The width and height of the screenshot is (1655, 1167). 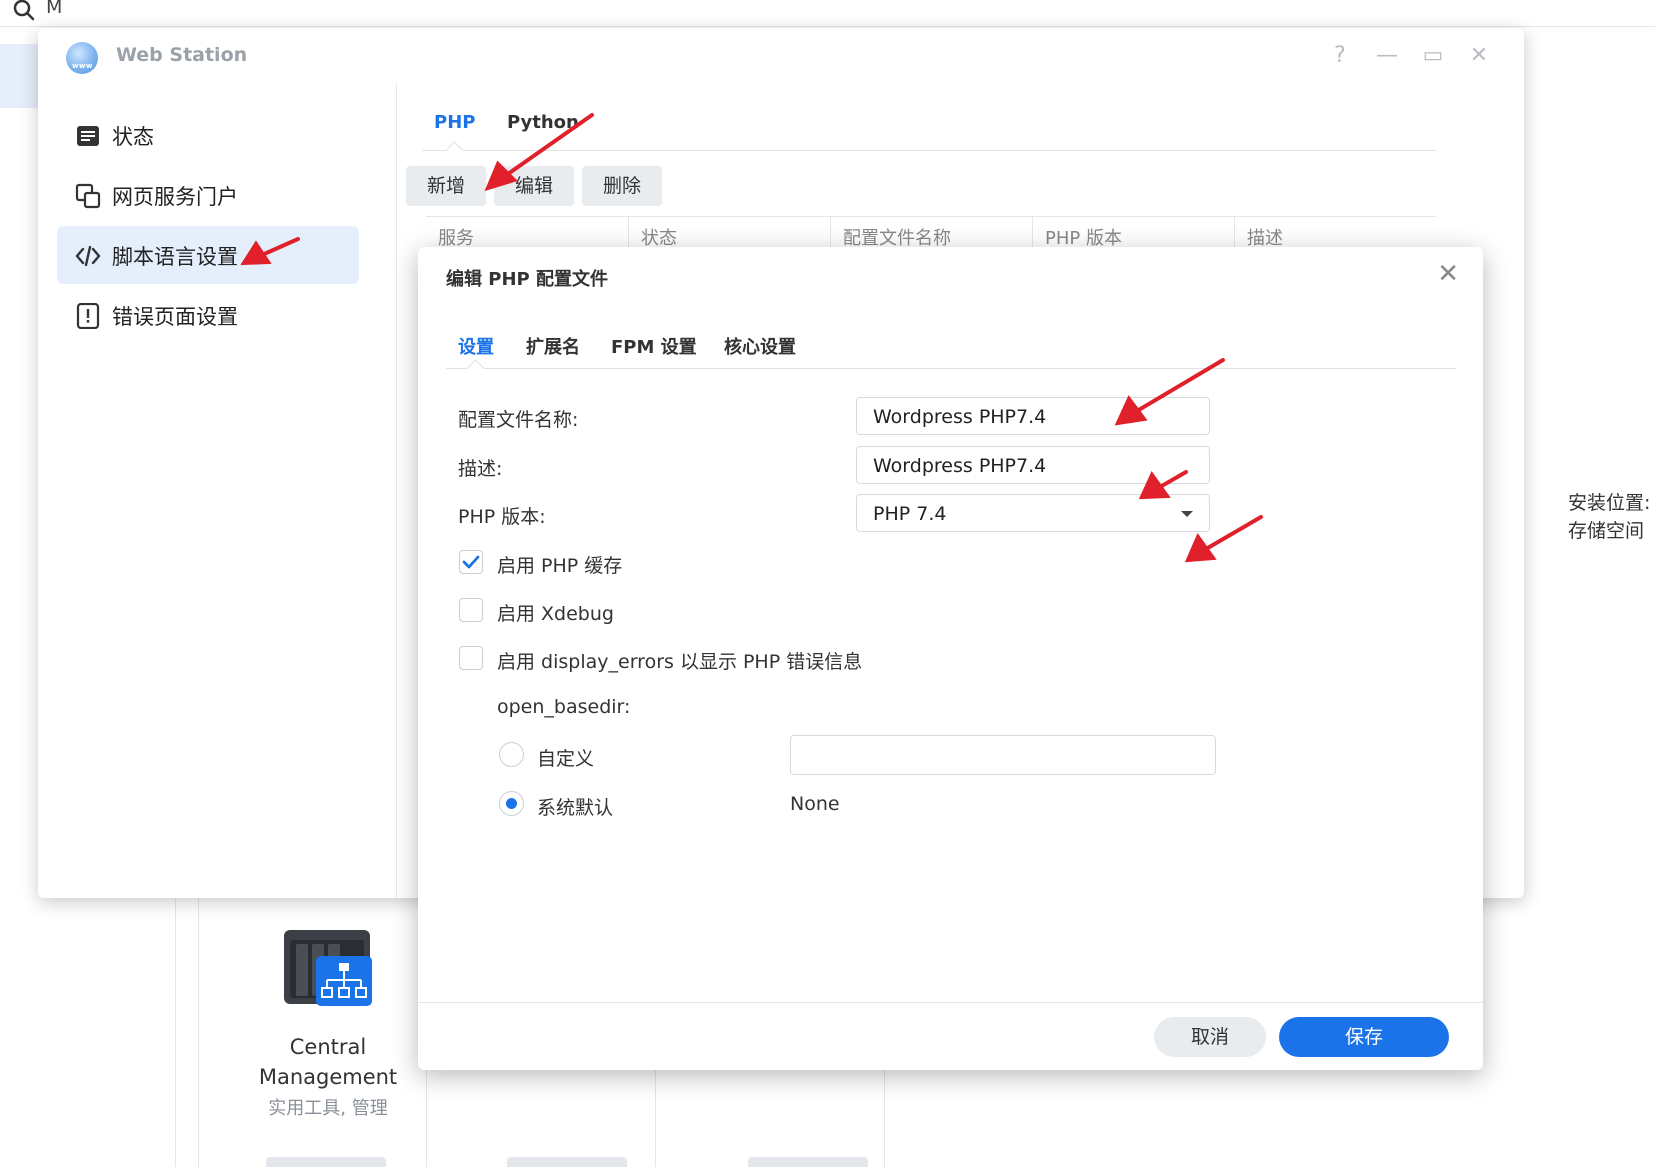 What do you see at coordinates (511, 754) in the screenshot?
I see `open-basedir-custom-radio` at bounding box center [511, 754].